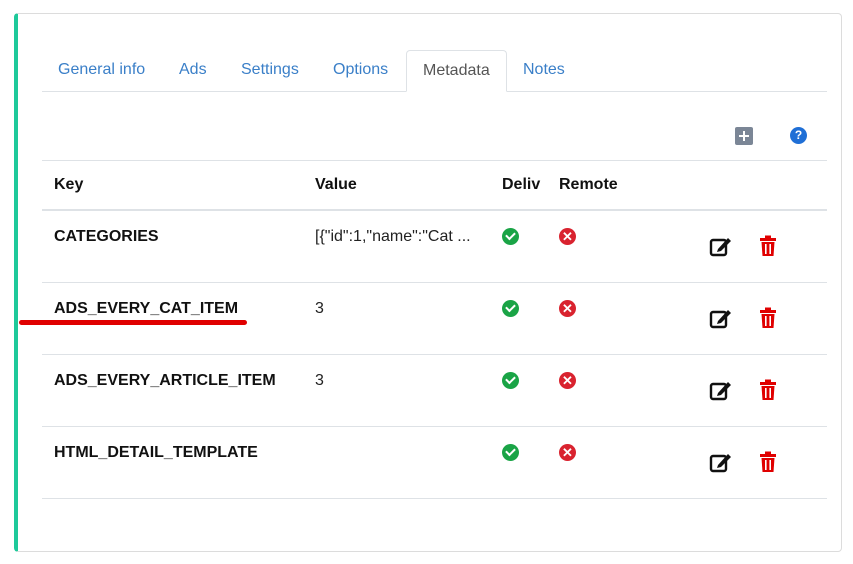 The image size is (853, 564). I want to click on column-header-key: Key, so click(172, 185).